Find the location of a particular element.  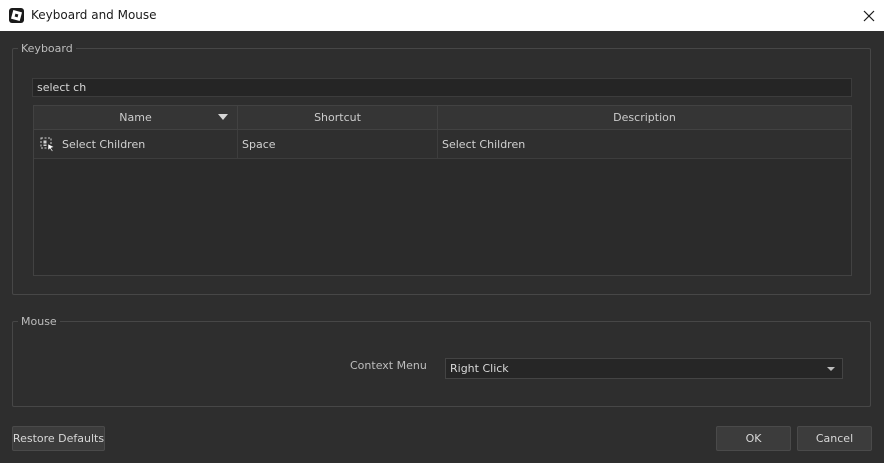

table-row: Select Children Space Select Children is located at coordinates (442, 144).